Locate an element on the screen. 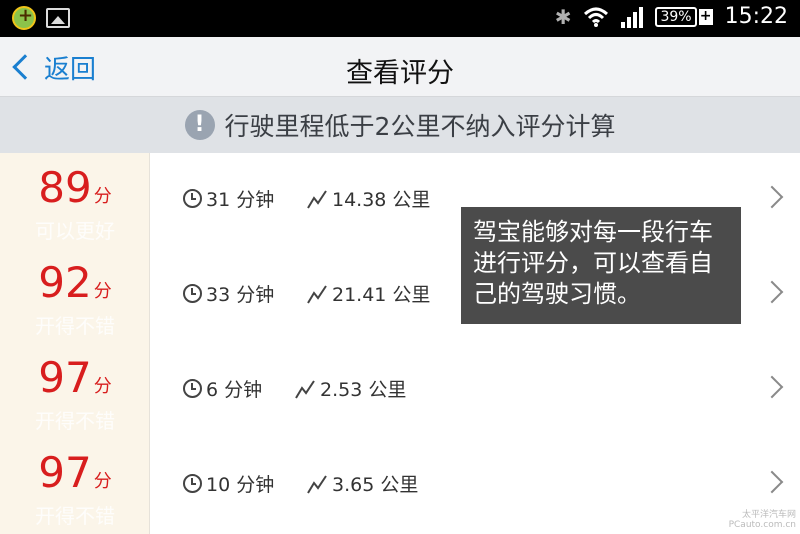 The height and width of the screenshot is (534, 800). wifi-icon is located at coordinates (596, 17).